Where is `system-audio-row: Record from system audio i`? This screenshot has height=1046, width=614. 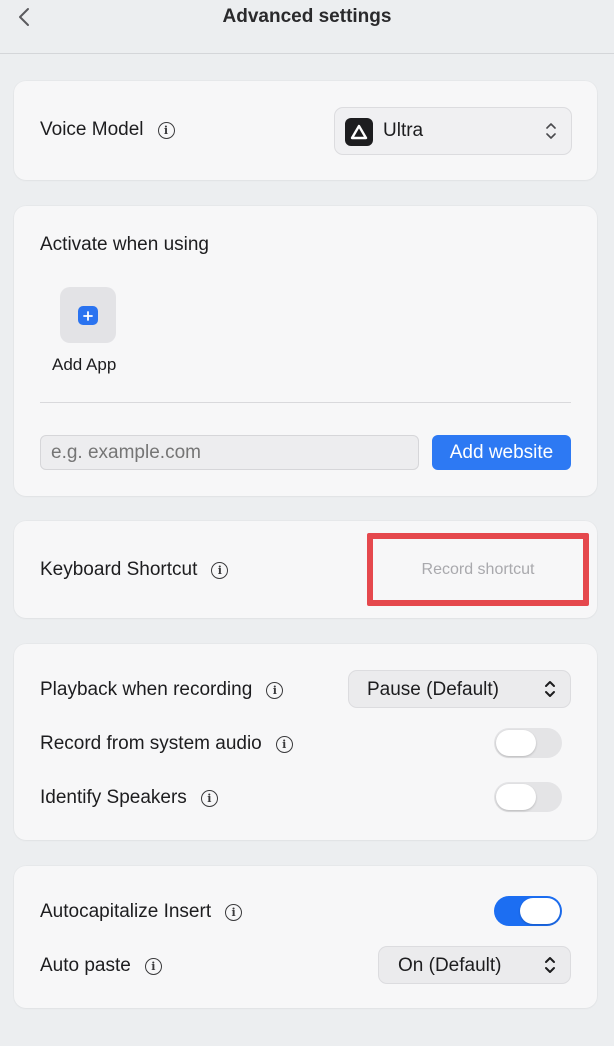
system-audio-row: Record from system audio i is located at coordinates (166, 744).